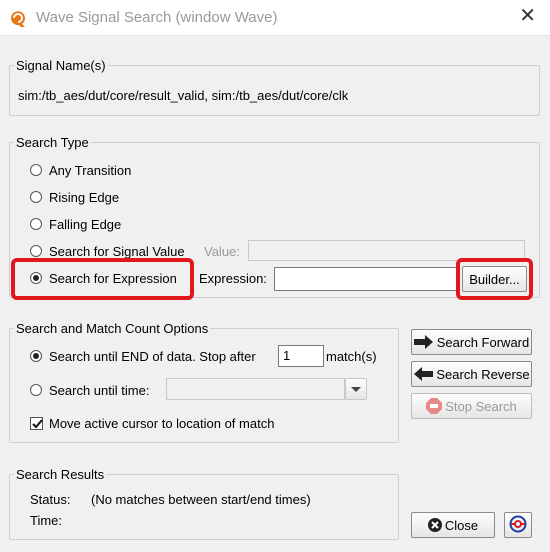 The height and width of the screenshot is (552, 550). Describe the element at coordinates (36, 356) in the screenshot. I see `radio-until-end` at that location.